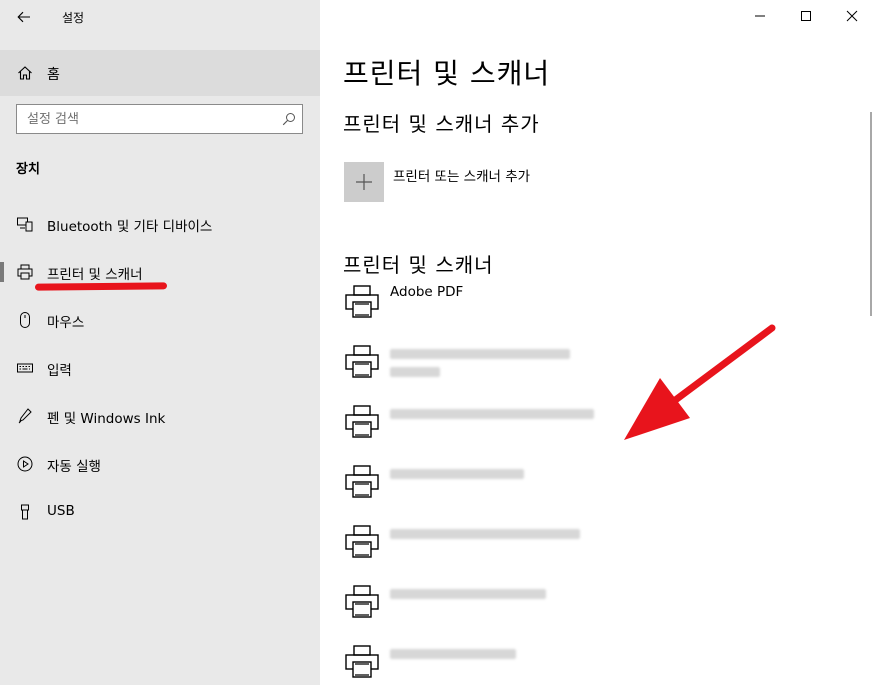 The height and width of the screenshot is (685, 875). I want to click on window-controls, so click(806, 16).